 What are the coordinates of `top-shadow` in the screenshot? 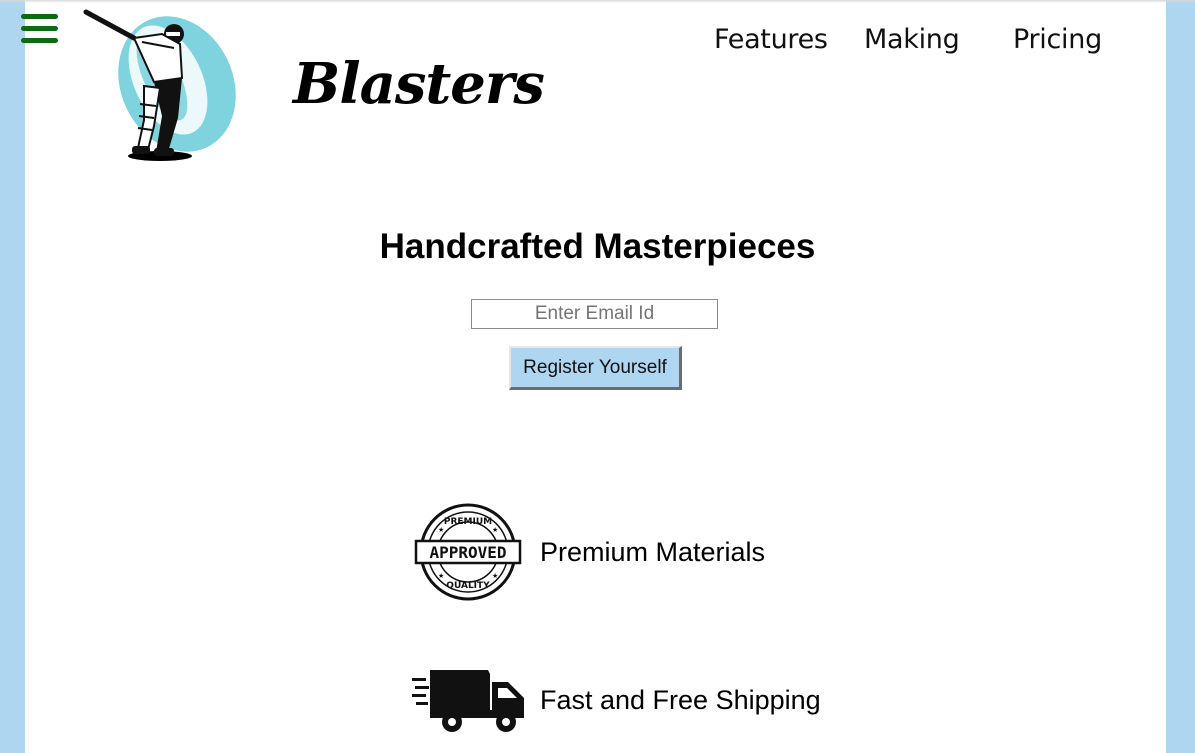 It's located at (597, 1).